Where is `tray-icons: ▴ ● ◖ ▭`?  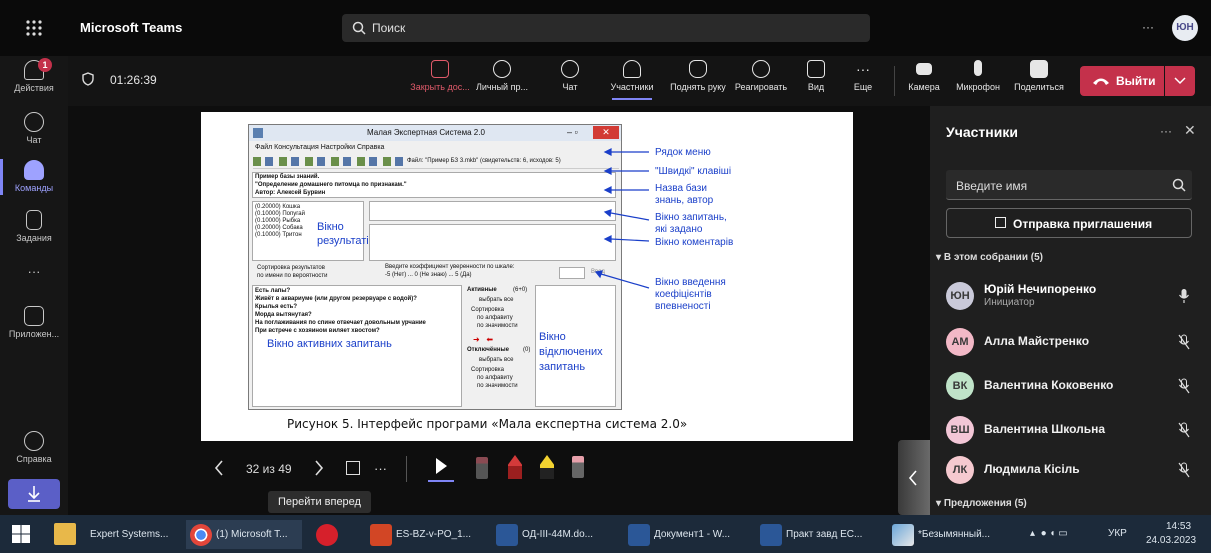
tray-icons: ▴ ● ◖ ▭ is located at coordinates (1065, 534).